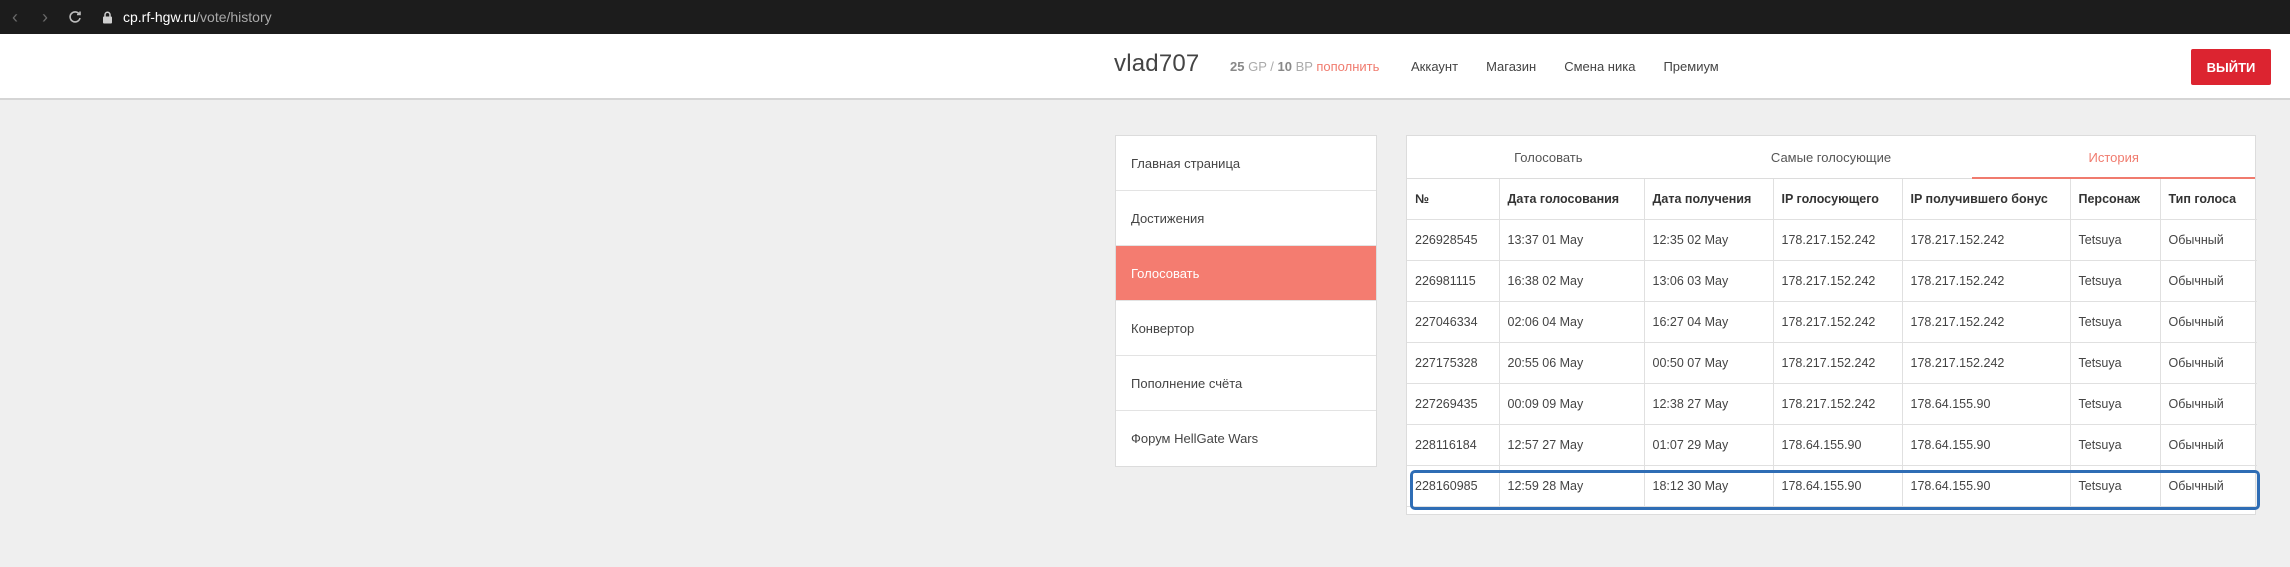  I want to click on forward-icon: ›, so click(45, 17).